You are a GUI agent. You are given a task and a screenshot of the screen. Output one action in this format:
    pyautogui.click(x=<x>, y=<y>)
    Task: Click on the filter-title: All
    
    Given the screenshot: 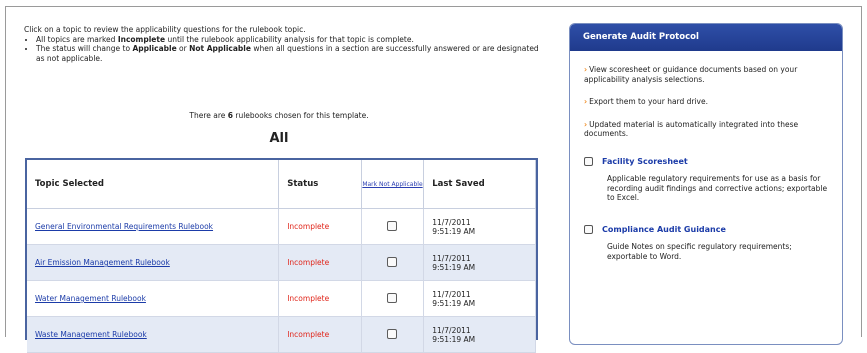 What is the action you would take?
    pyautogui.click(x=279, y=138)
    